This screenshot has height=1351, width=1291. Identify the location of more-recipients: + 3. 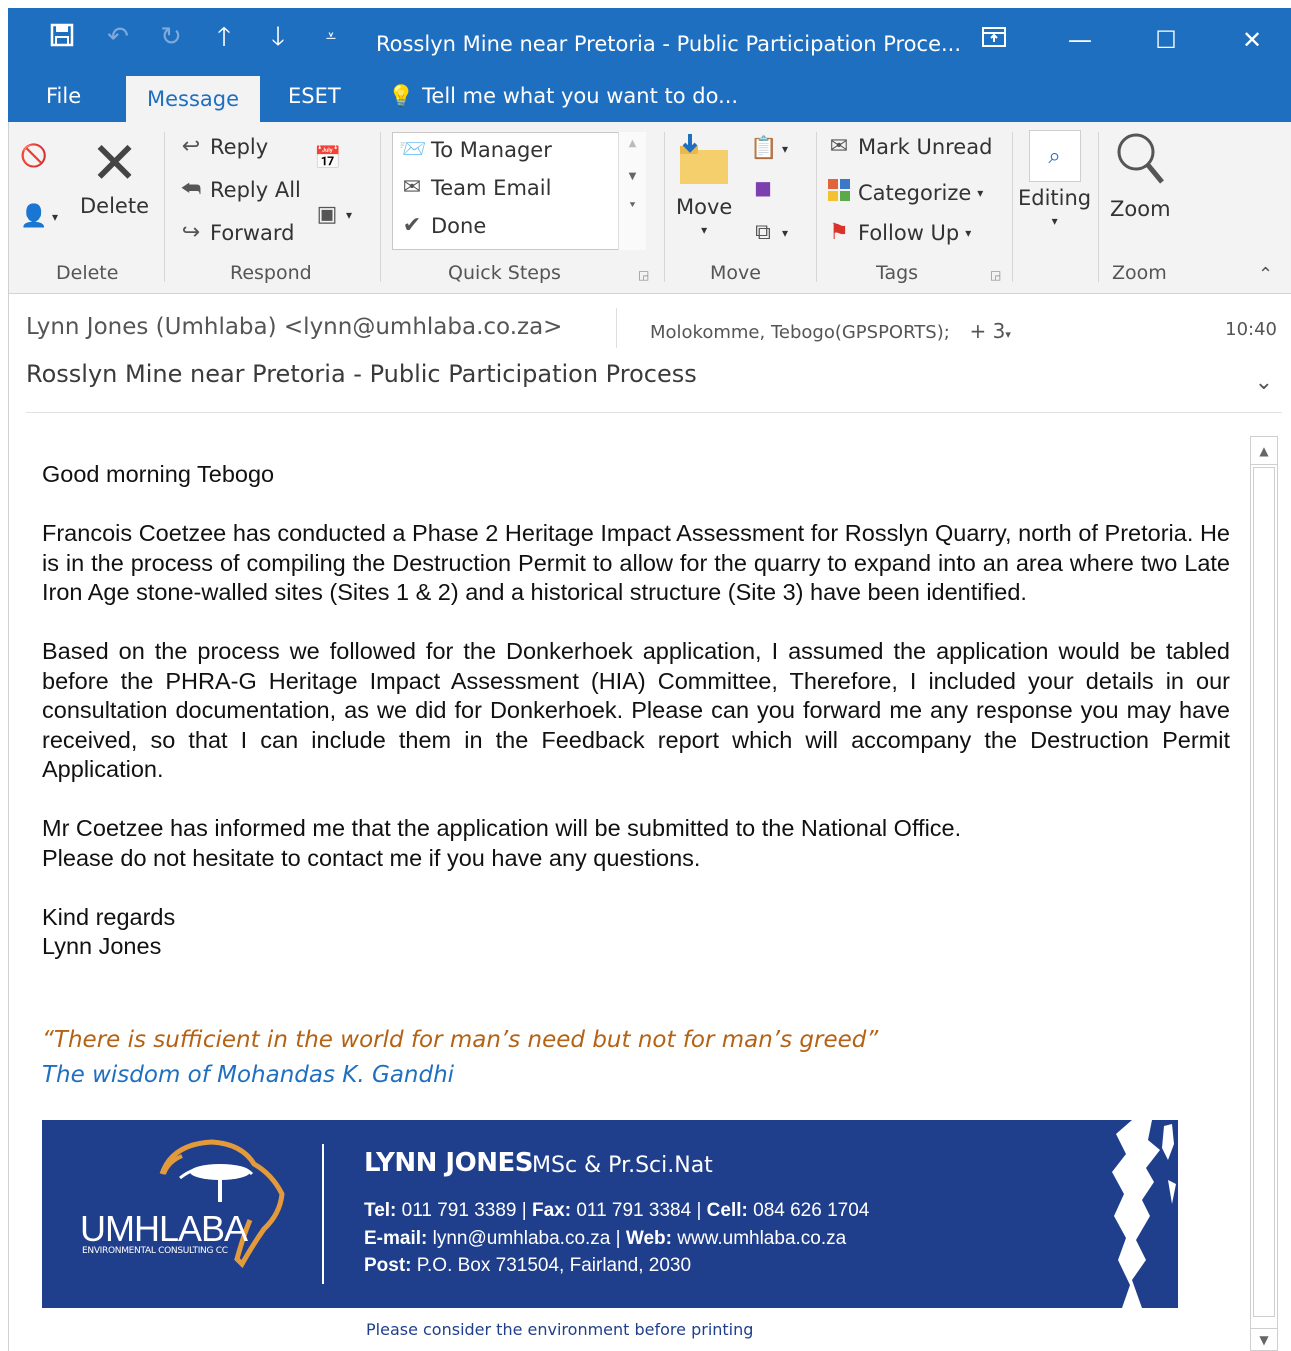
(988, 331).